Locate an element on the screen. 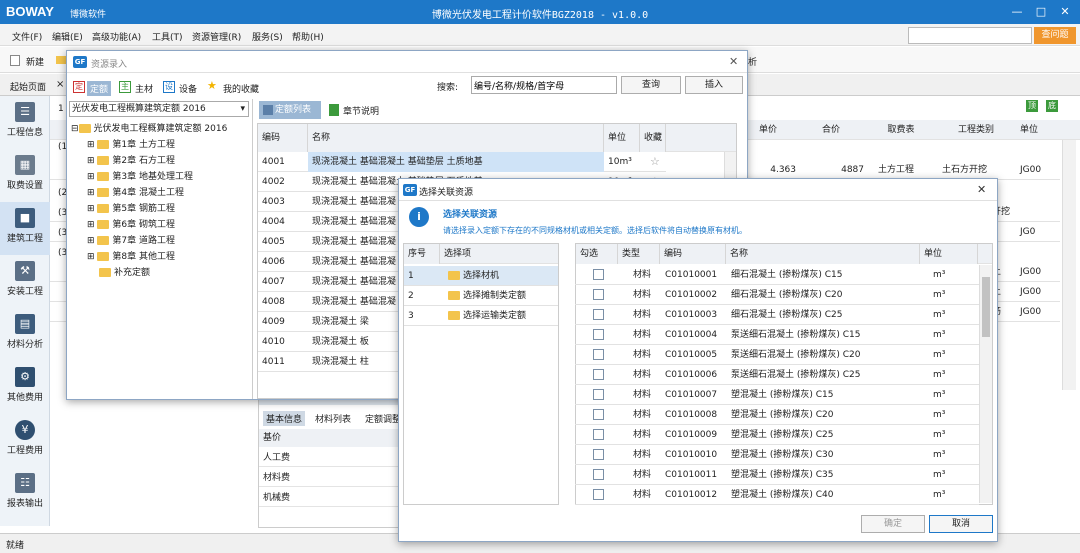  bottom-toggle-icon: 底 is located at coordinates (1052, 106).